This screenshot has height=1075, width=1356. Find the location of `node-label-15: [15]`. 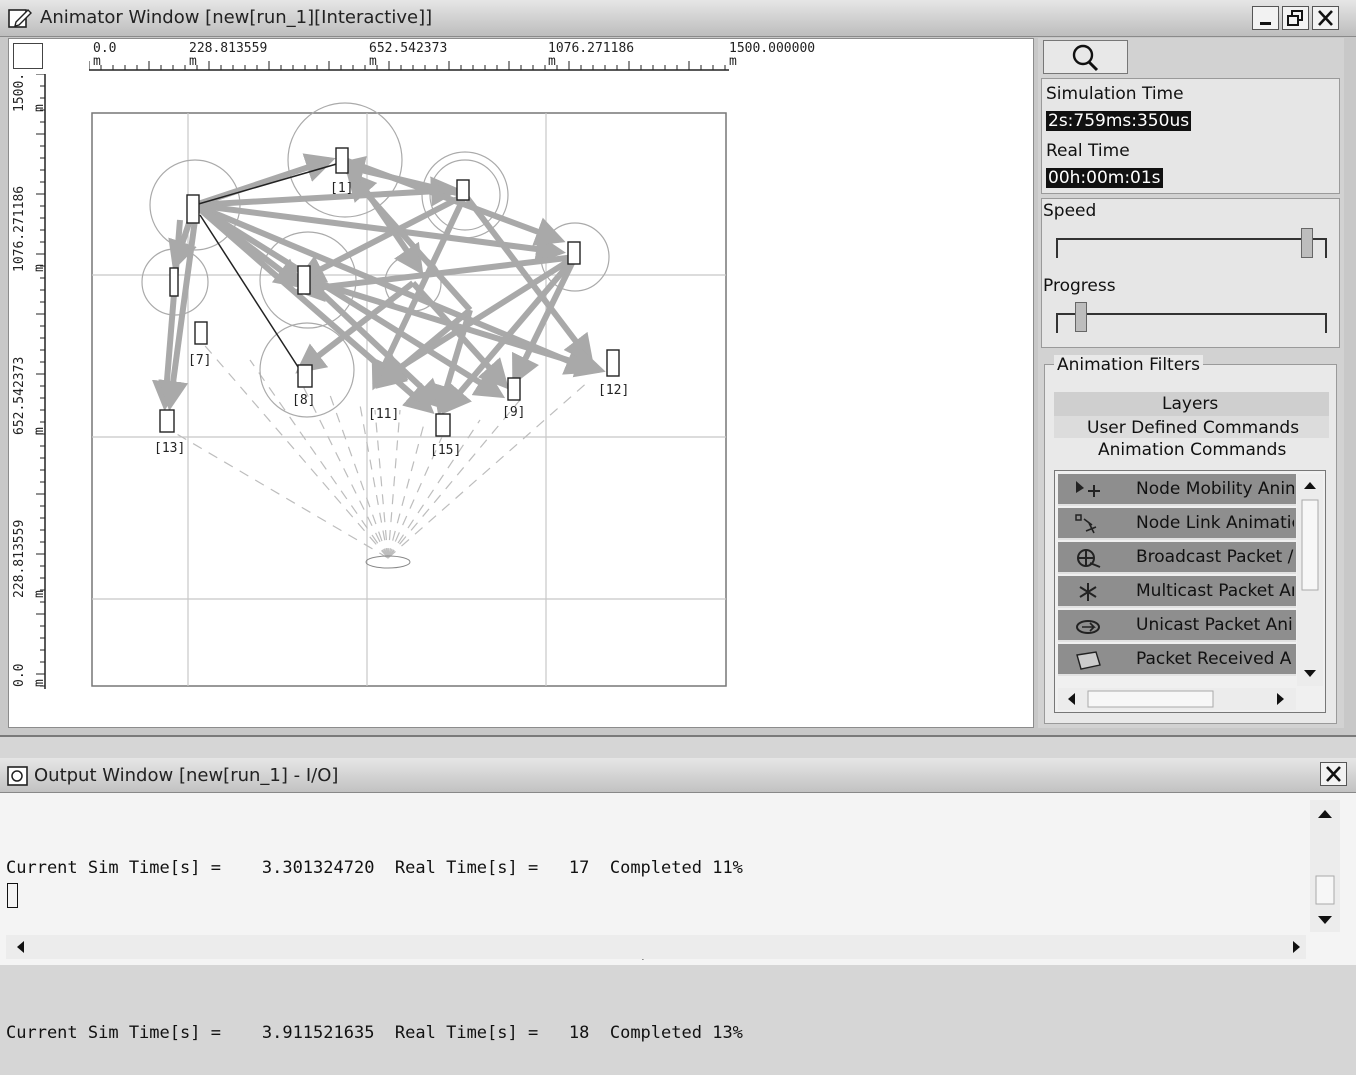

node-label-15: [15] is located at coordinates (446, 450).